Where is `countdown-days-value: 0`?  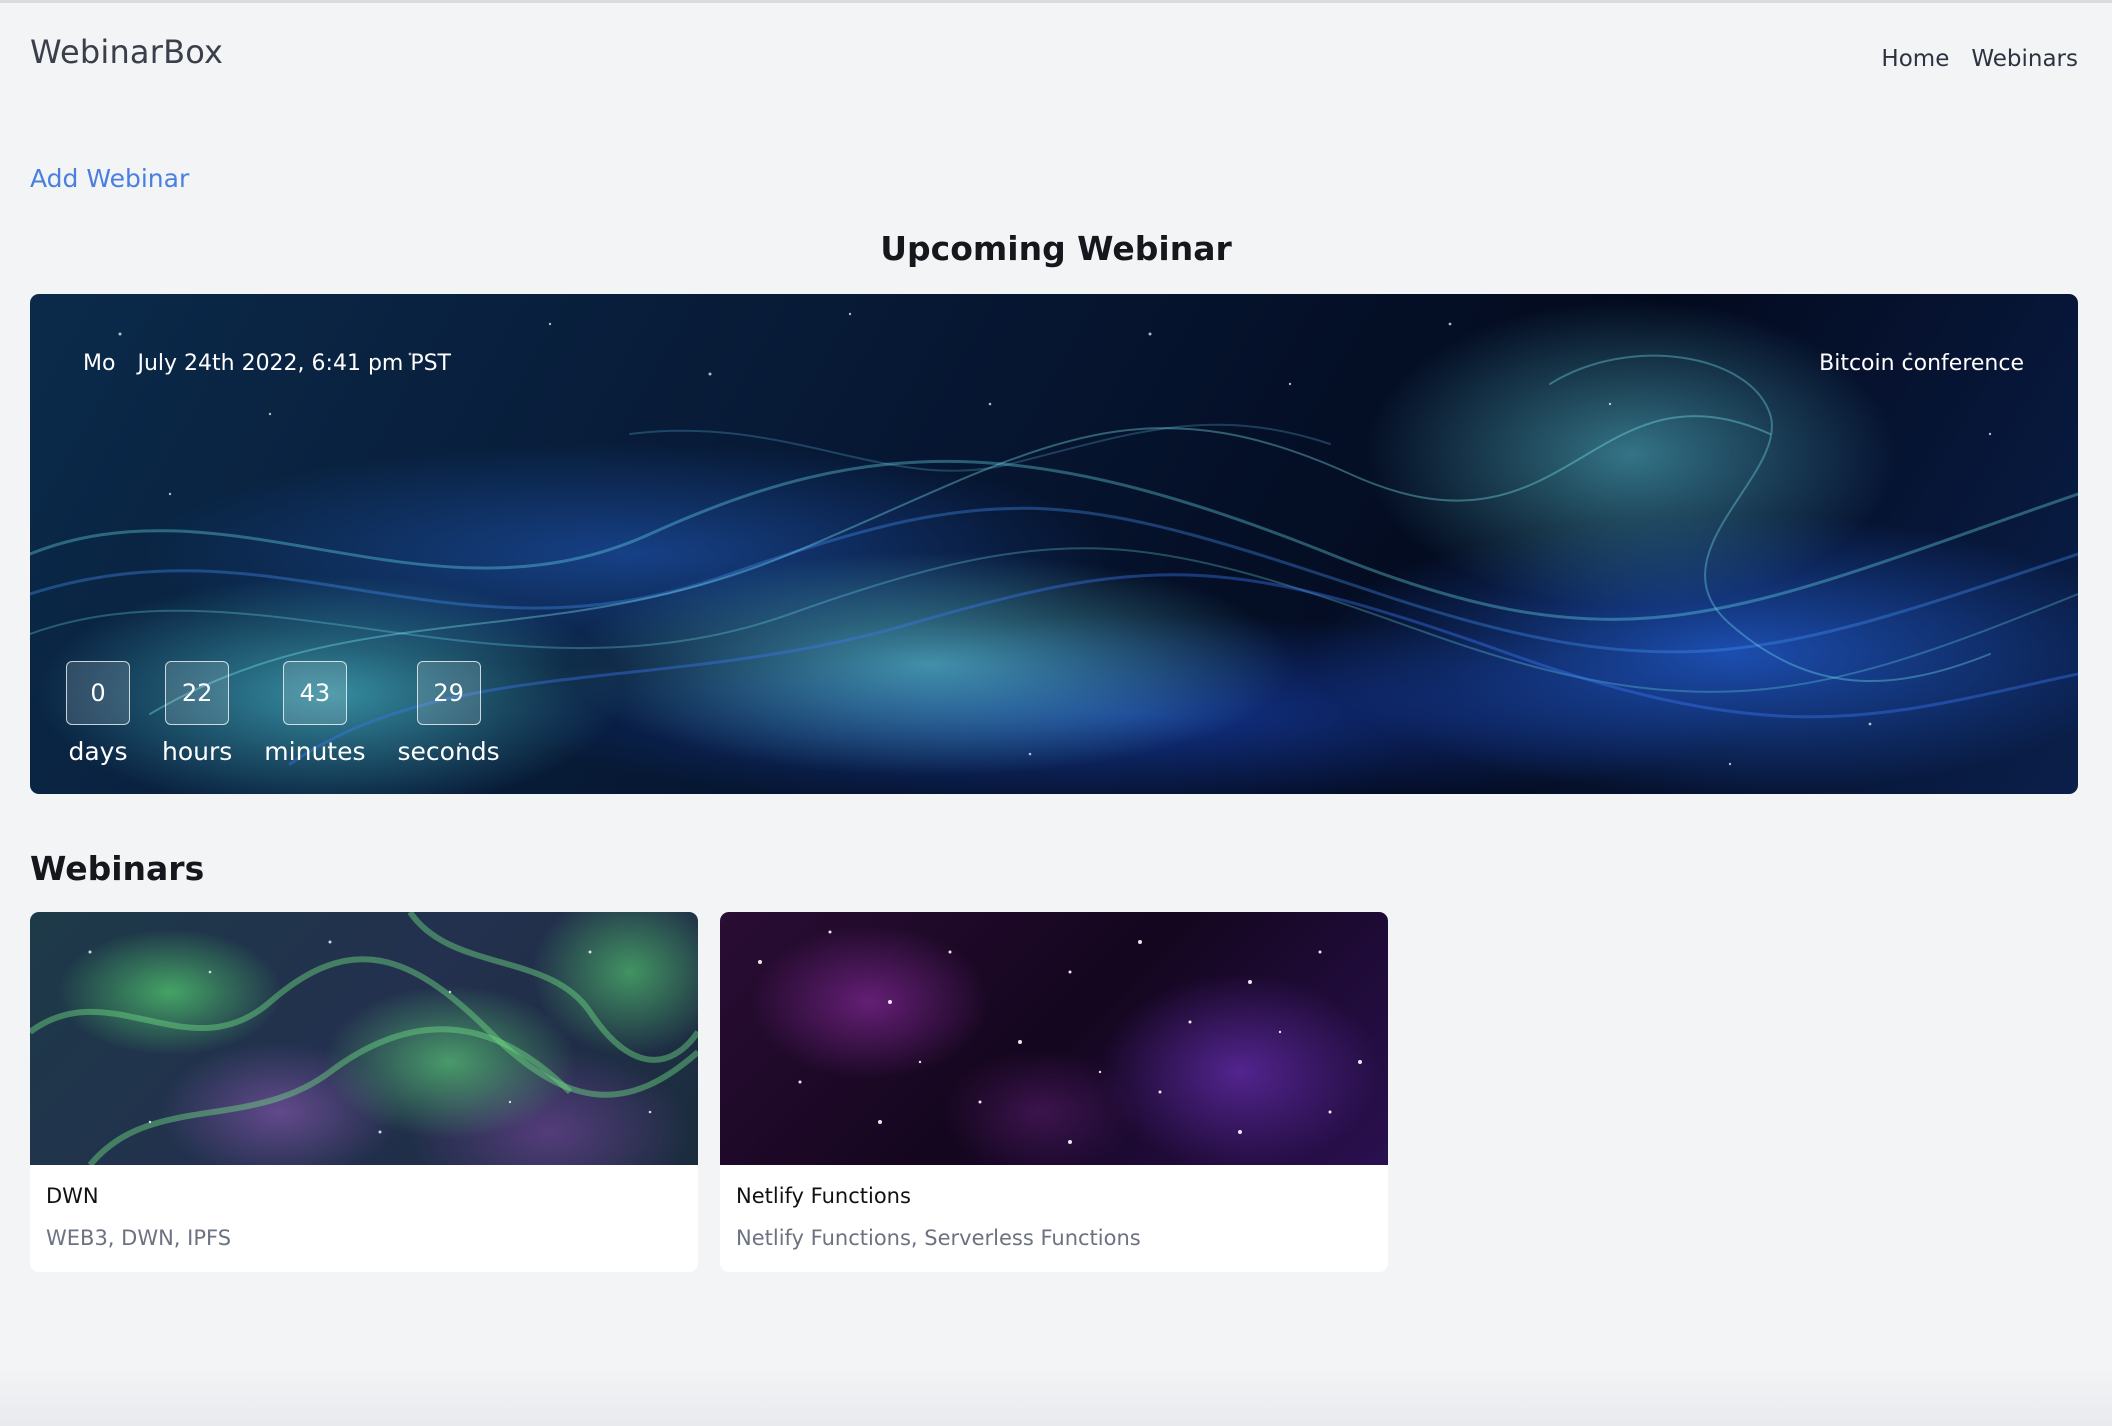 countdown-days-value: 0 is located at coordinates (98, 693).